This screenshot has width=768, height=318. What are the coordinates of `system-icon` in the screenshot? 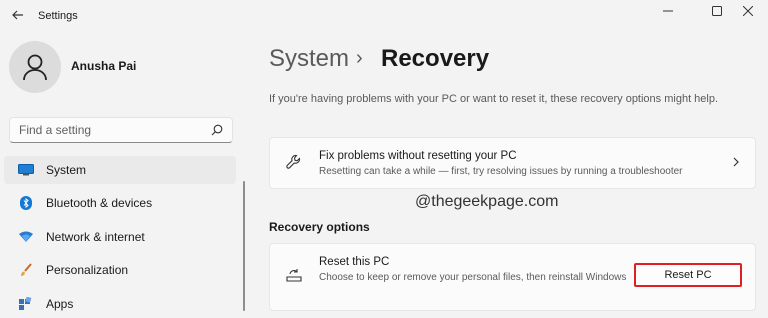 It's located at (26, 170).